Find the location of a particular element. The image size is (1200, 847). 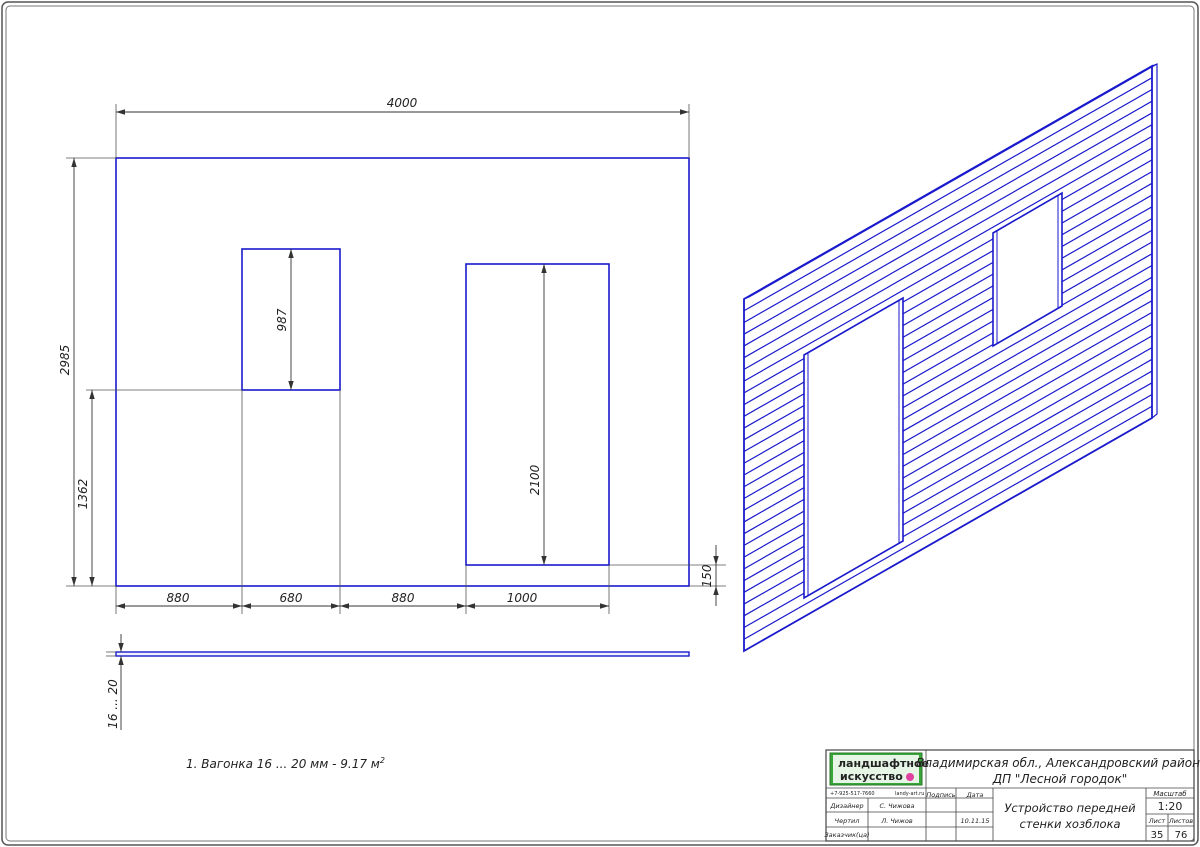

sheets-total: 76 is located at coordinates (1181, 835).